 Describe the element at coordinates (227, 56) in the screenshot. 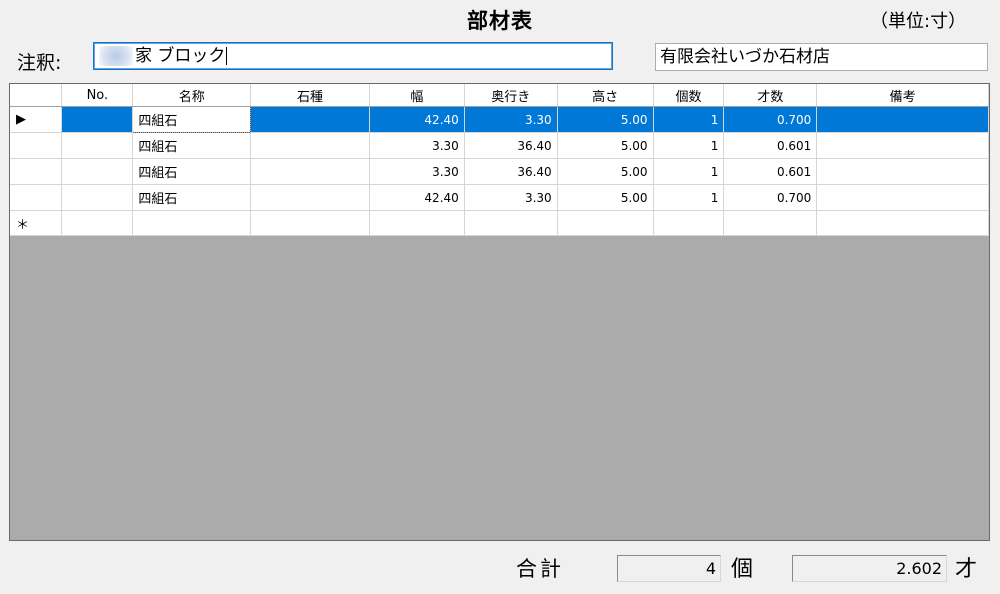

I see `text-caret` at that location.